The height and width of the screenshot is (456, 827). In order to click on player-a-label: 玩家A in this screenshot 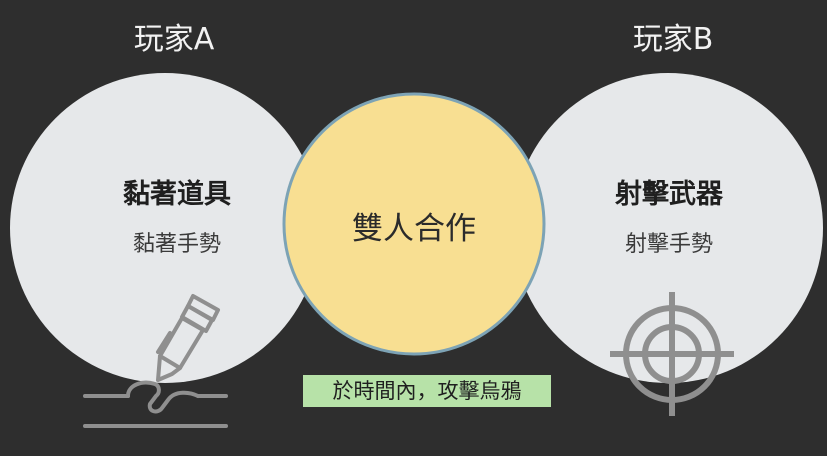, I will do `click(174, 39)`.